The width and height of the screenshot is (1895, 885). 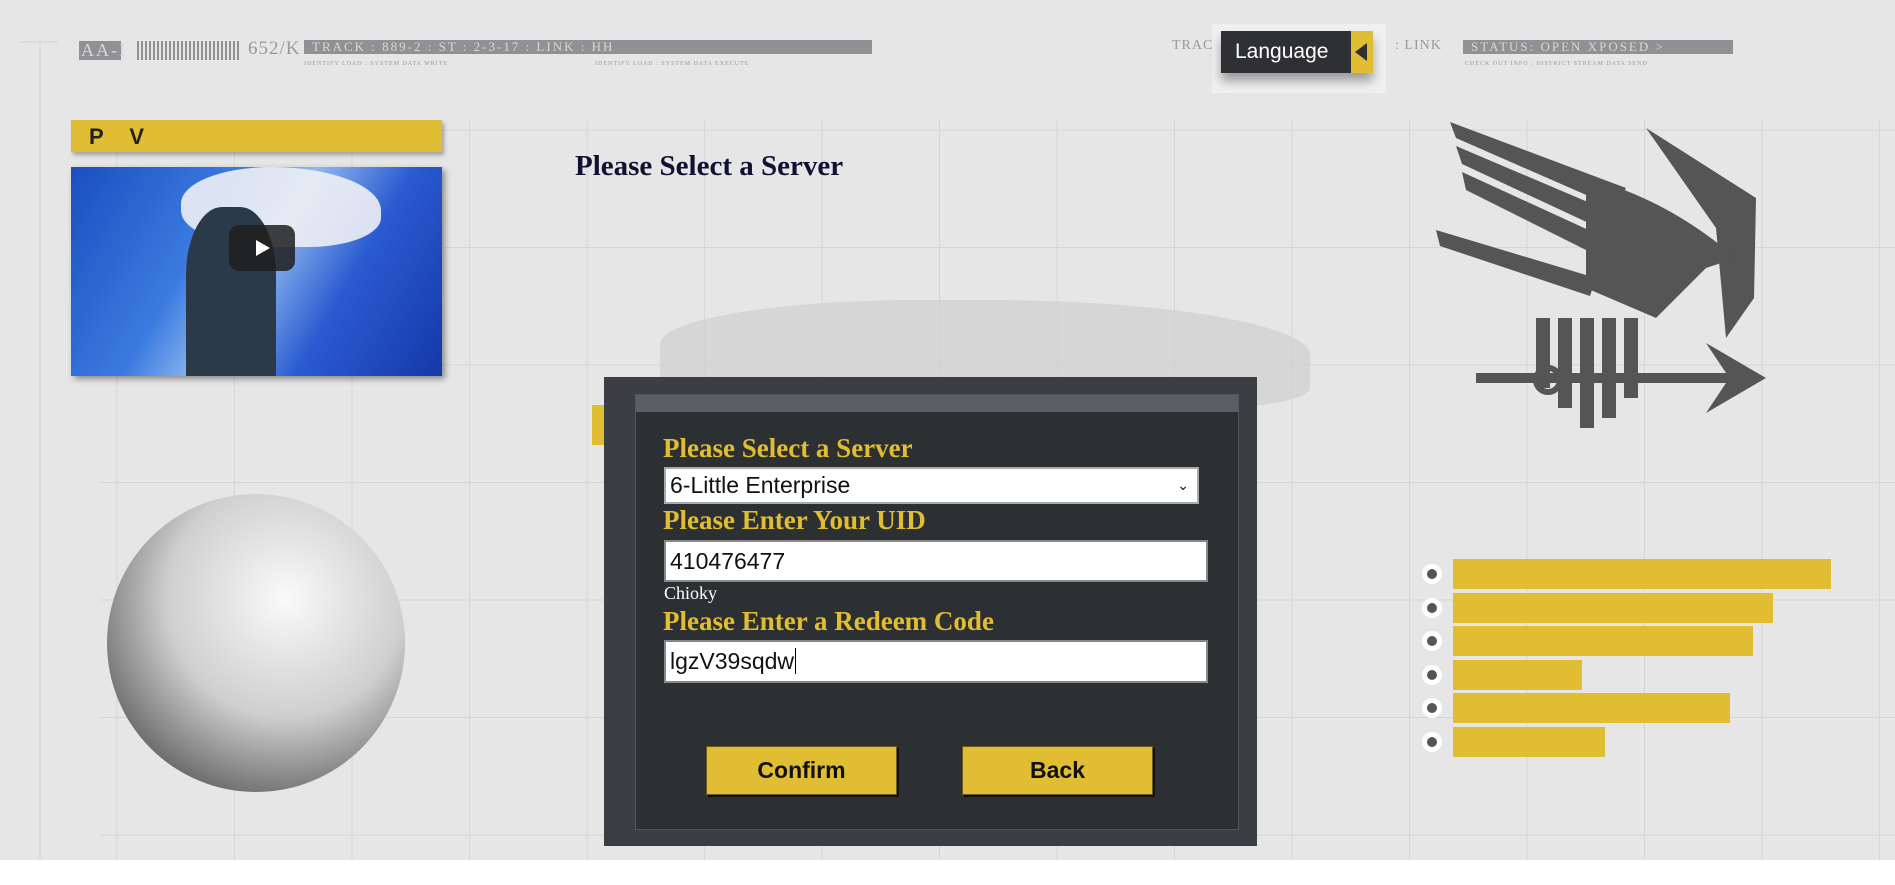 I want to click on barcode-decoration, so click(x=188, y=50).